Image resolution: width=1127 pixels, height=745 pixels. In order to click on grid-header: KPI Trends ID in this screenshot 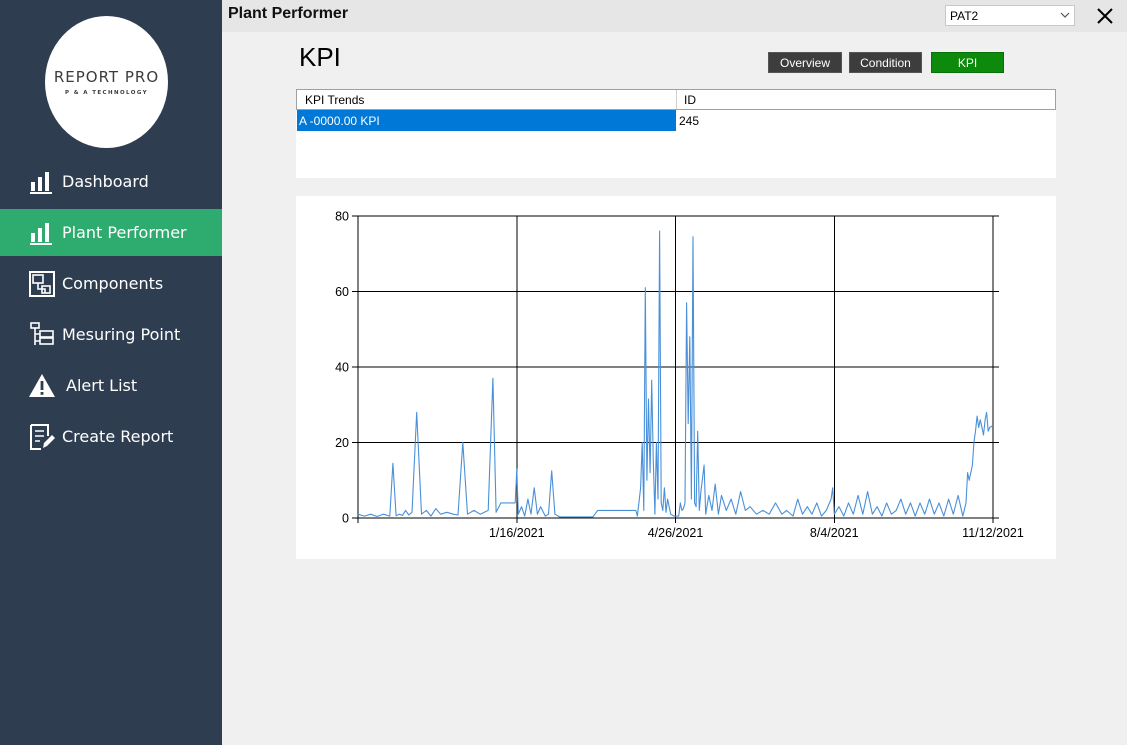, I will do `click(676, 99)`.